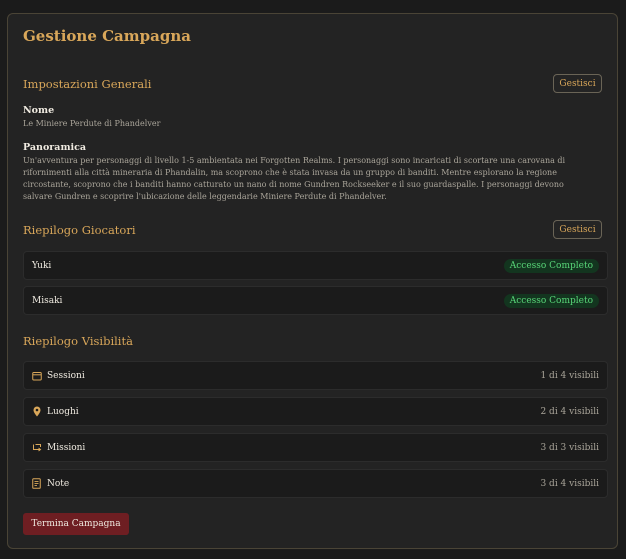 This screenshot has height=559, width=626. I want to click on note-icon, so click(37, 483).